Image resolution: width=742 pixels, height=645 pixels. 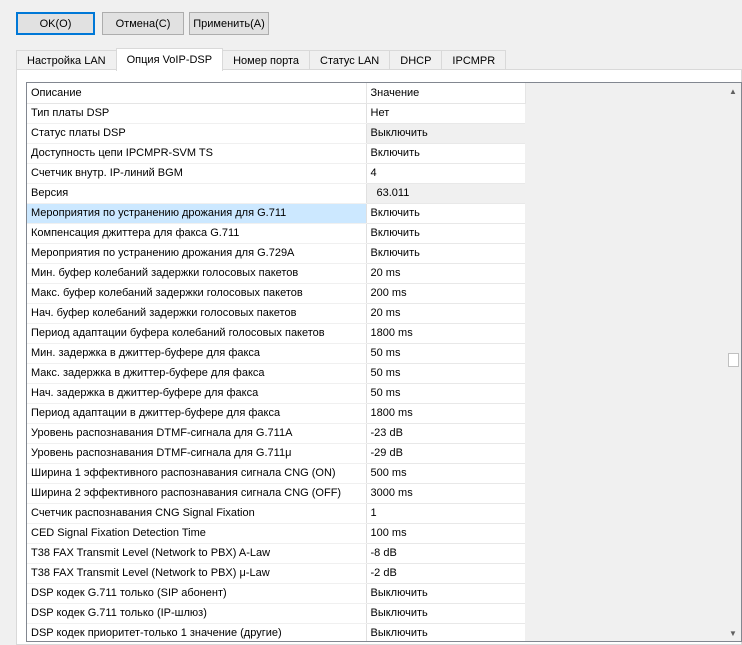 What do you see at coordinates (445, 293) in the screenshot?
I see `row-value: 200 ms` at bounding box center [445, 293].